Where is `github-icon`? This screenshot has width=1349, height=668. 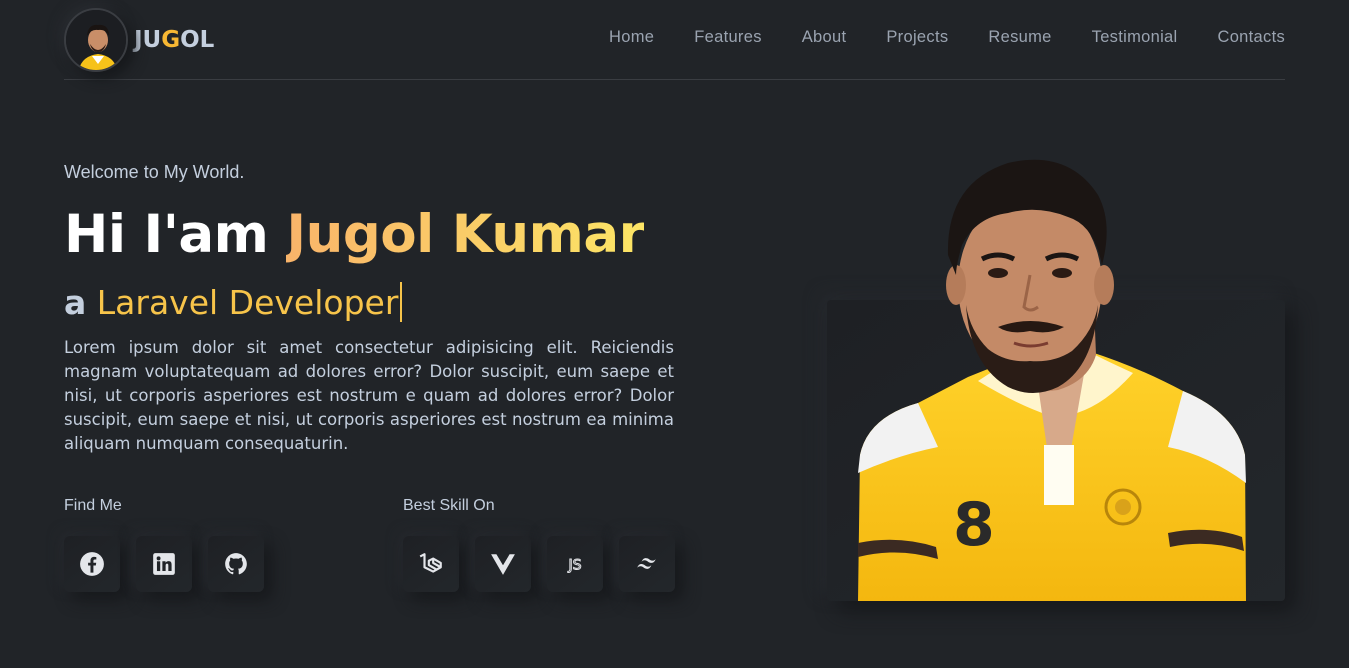
github-icon is located at coordinates (236, 564).